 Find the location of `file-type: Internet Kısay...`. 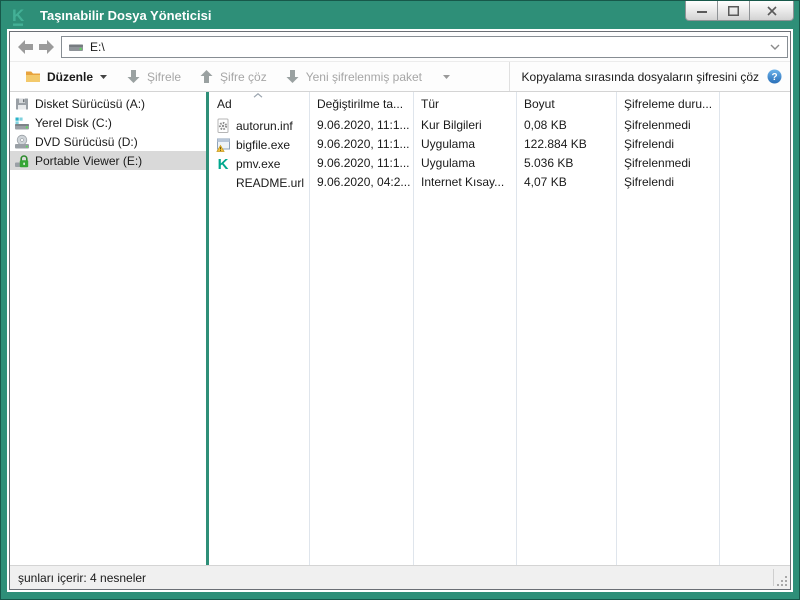

file-type: Internet Kısay... is located at coordinates (463, 182).